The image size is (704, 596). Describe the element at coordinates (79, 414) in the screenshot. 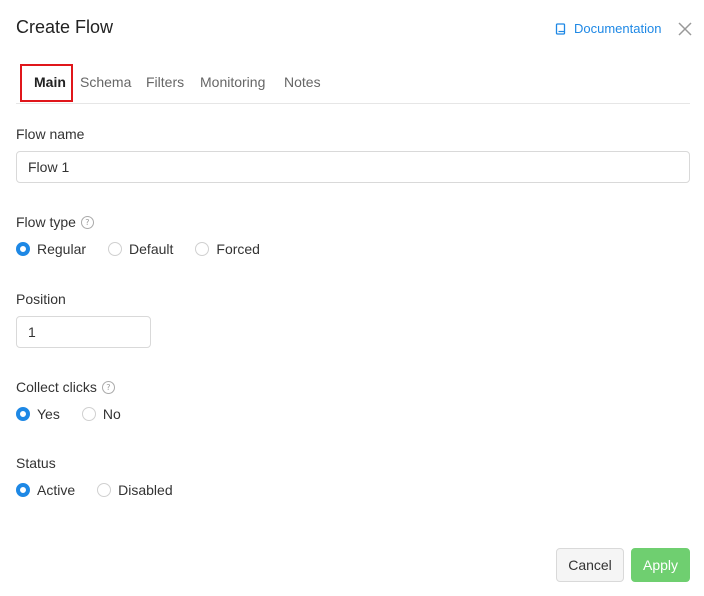

I see `collect-clicks-radio-group: Yes No` at that location.